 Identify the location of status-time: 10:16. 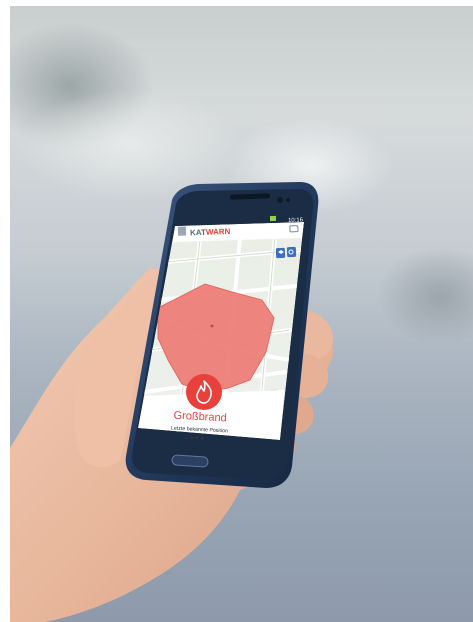
(296, 221).